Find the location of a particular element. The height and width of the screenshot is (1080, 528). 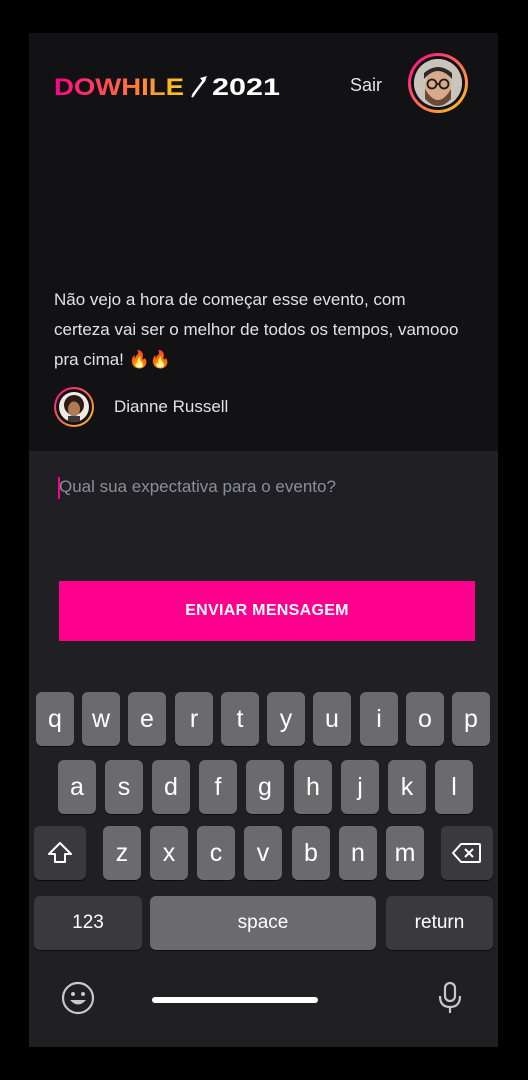

shift-icon is located at coordinates (60, 852).